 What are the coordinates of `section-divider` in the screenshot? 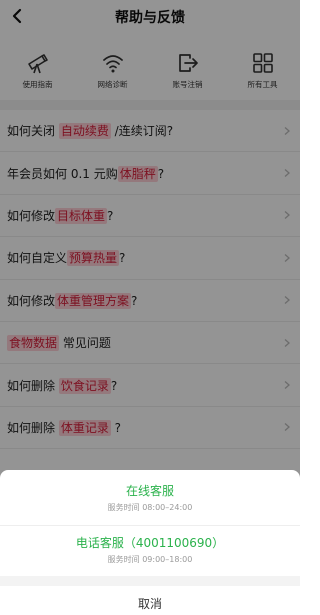 It's located at (150, 581).